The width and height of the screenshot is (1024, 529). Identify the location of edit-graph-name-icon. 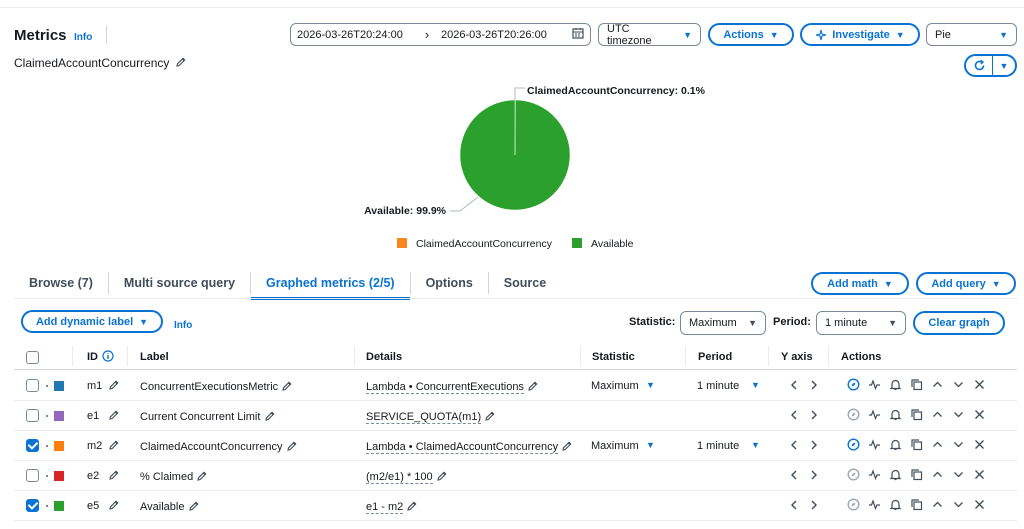
(181, 62).